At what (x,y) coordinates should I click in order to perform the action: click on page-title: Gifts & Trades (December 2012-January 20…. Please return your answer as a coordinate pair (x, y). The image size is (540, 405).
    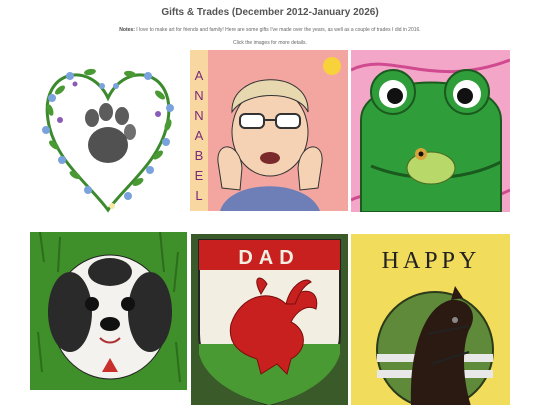
    Looking at the image, I should click on (270, 12).